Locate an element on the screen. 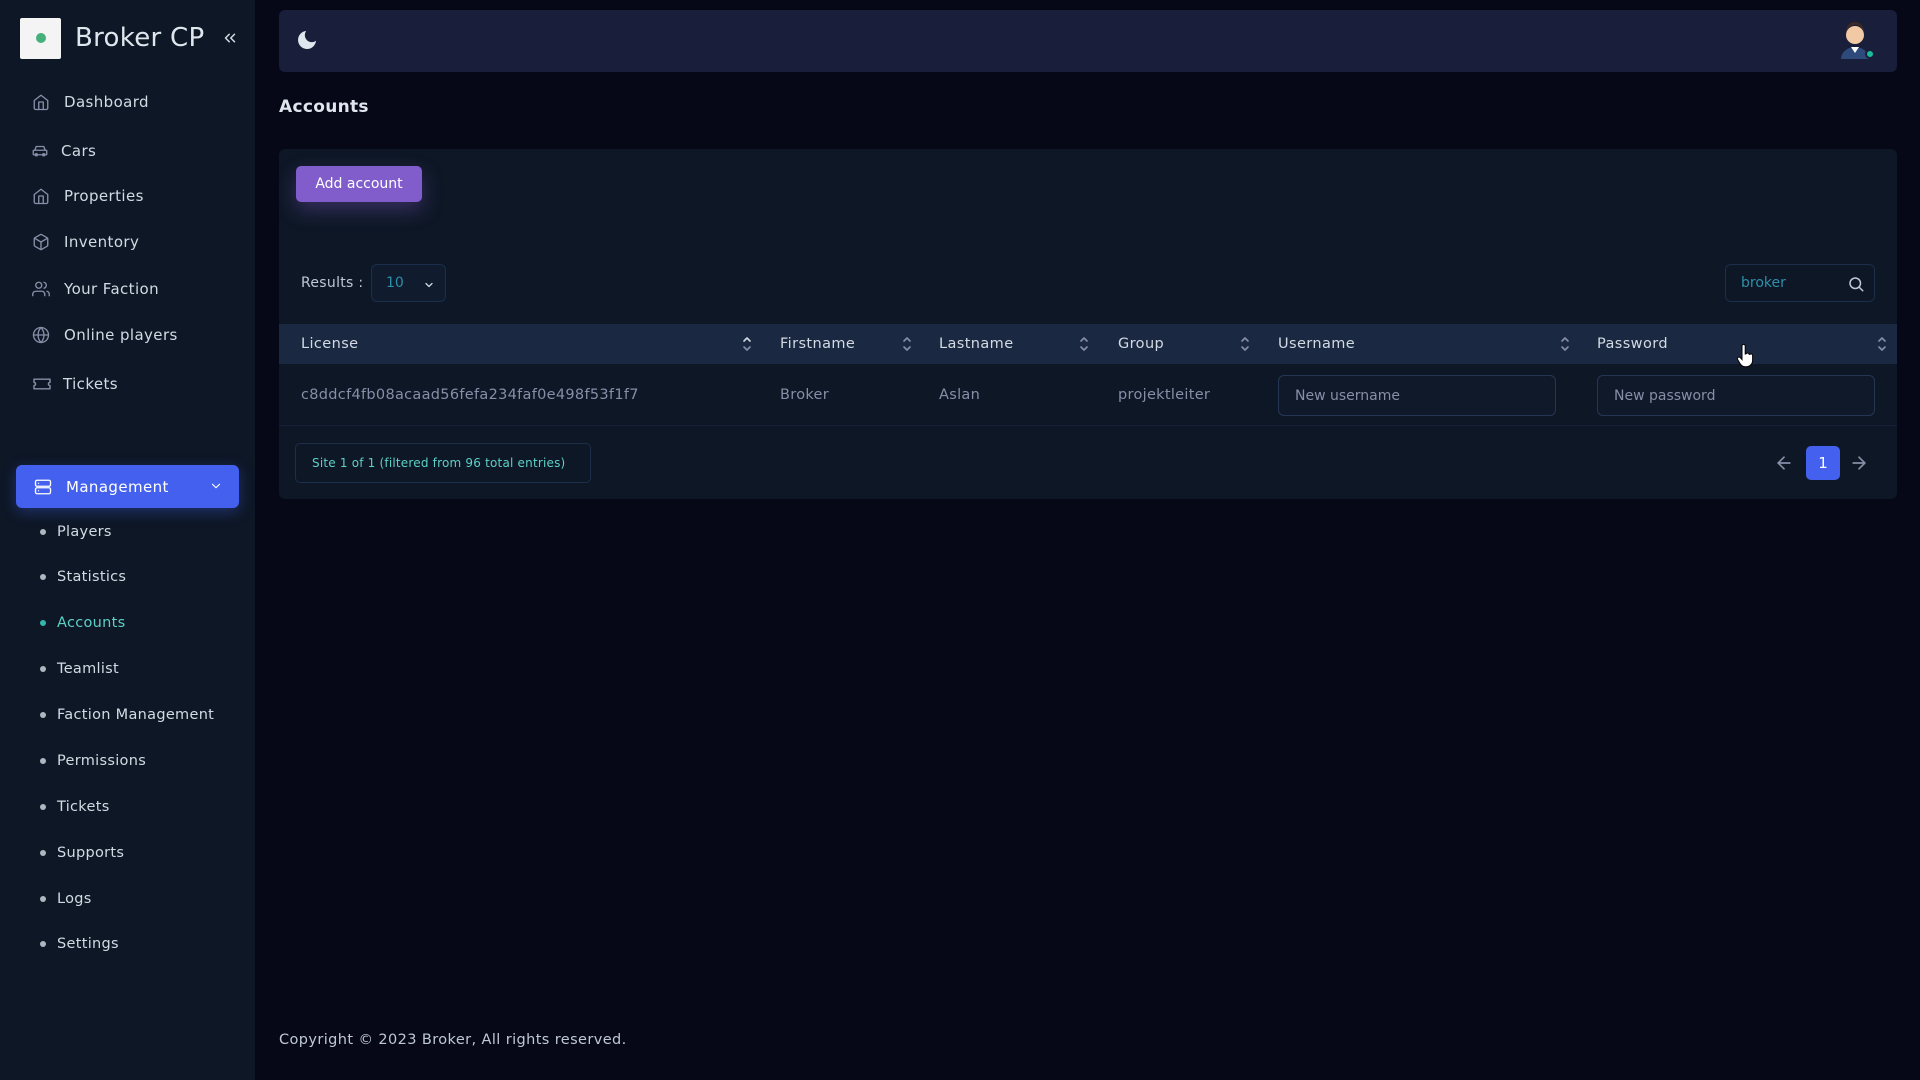 This screenshot has height=1080, width=1920. sidebar-item-management: Management is located at coordinates (127, 486).